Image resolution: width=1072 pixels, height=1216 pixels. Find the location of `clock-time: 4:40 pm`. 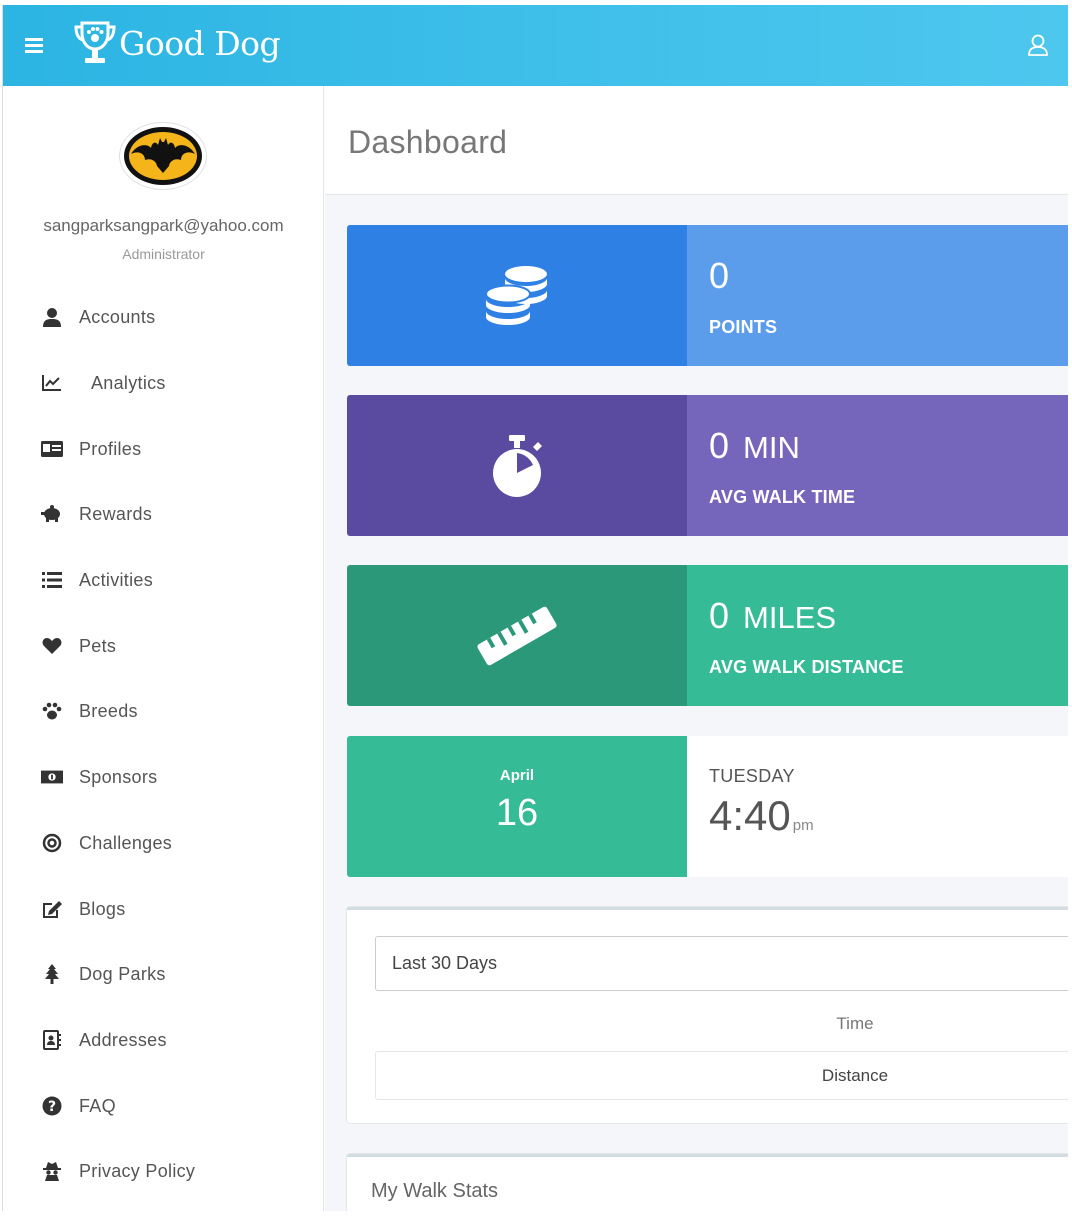

clock-time: 4:40 pm is located at coordinates (761, 815).